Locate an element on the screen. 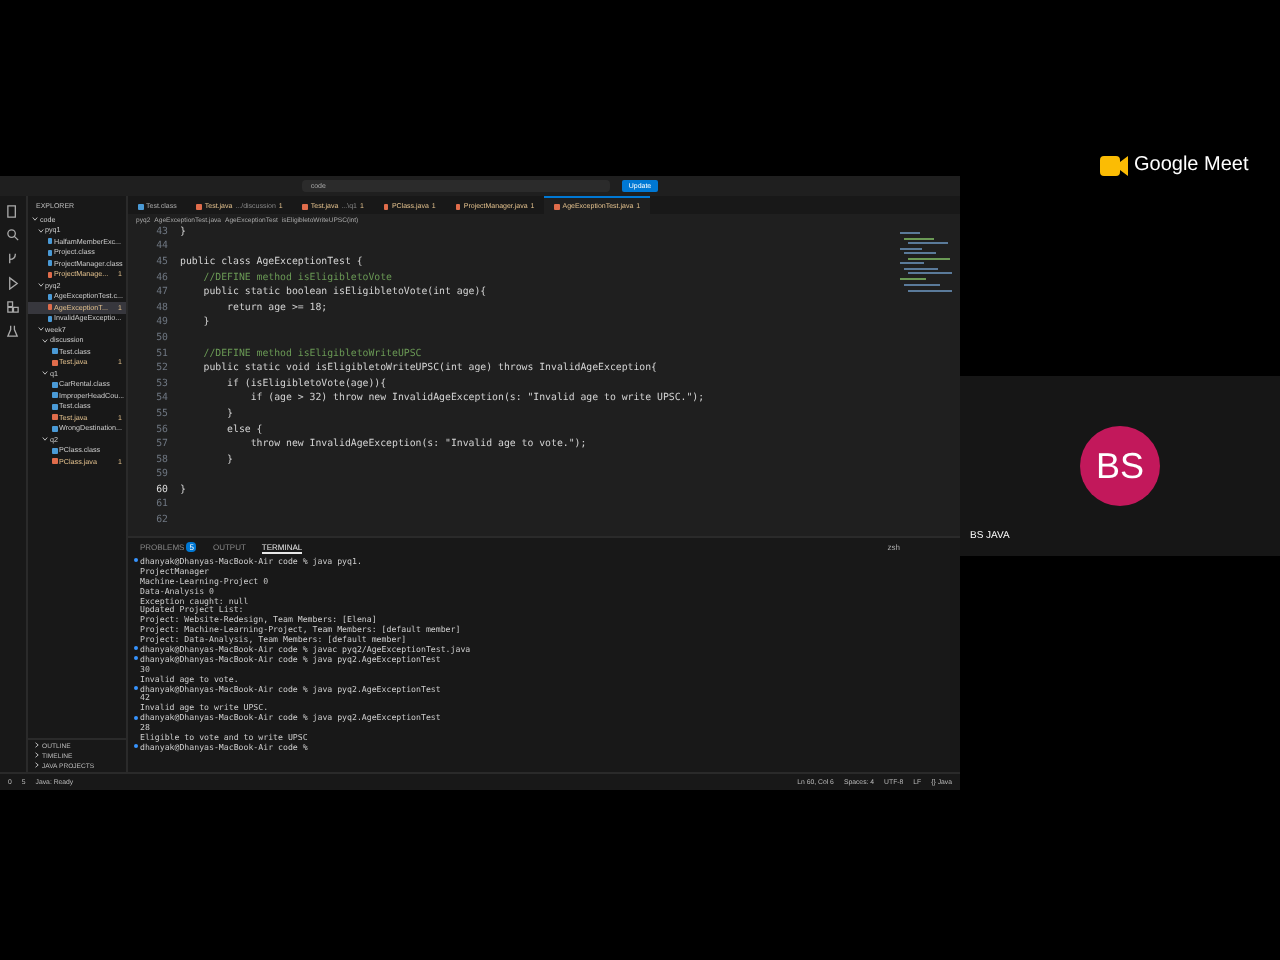 This screenshot has width=1280, height=960. extensions-icon is located at coordinates (13, 307).